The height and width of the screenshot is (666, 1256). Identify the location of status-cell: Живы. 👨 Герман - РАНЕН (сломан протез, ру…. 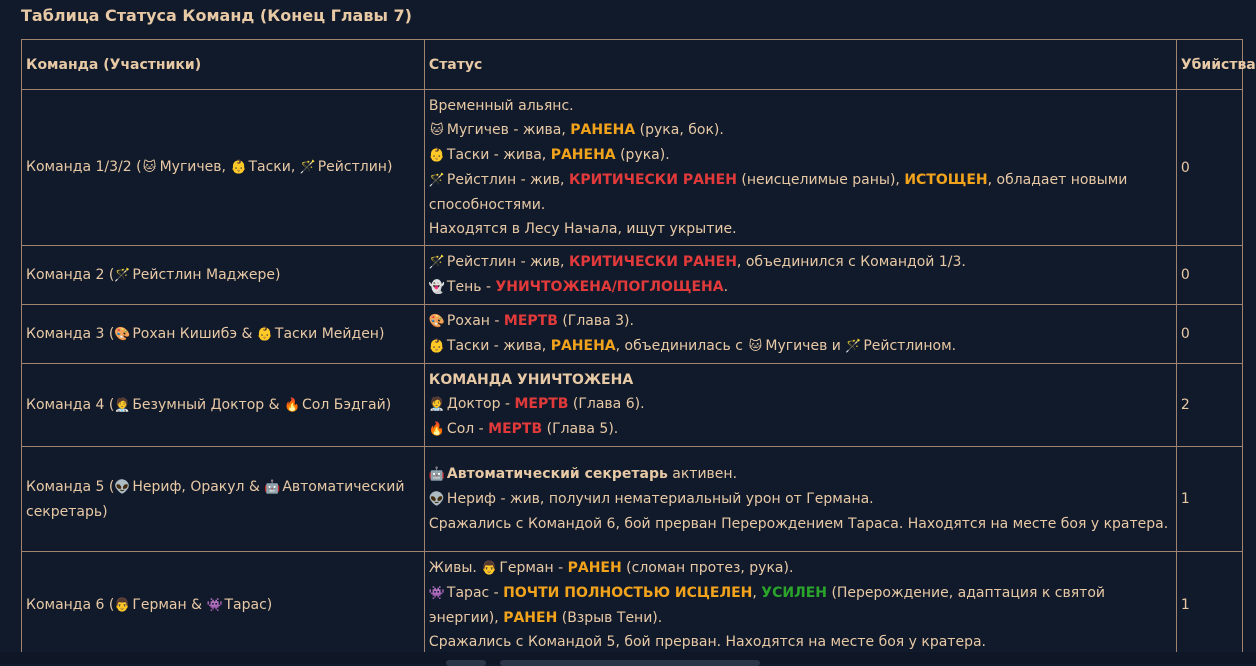
(800, 605).